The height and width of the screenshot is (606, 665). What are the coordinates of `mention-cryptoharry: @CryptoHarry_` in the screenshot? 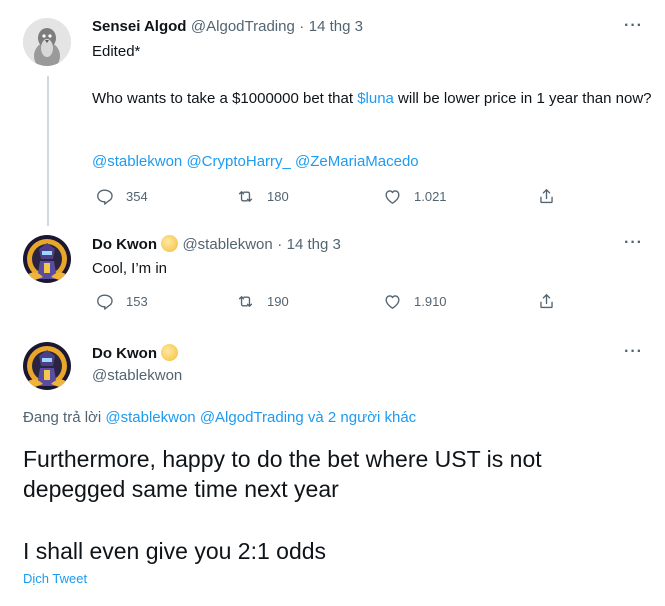 It's located at (238, 161).